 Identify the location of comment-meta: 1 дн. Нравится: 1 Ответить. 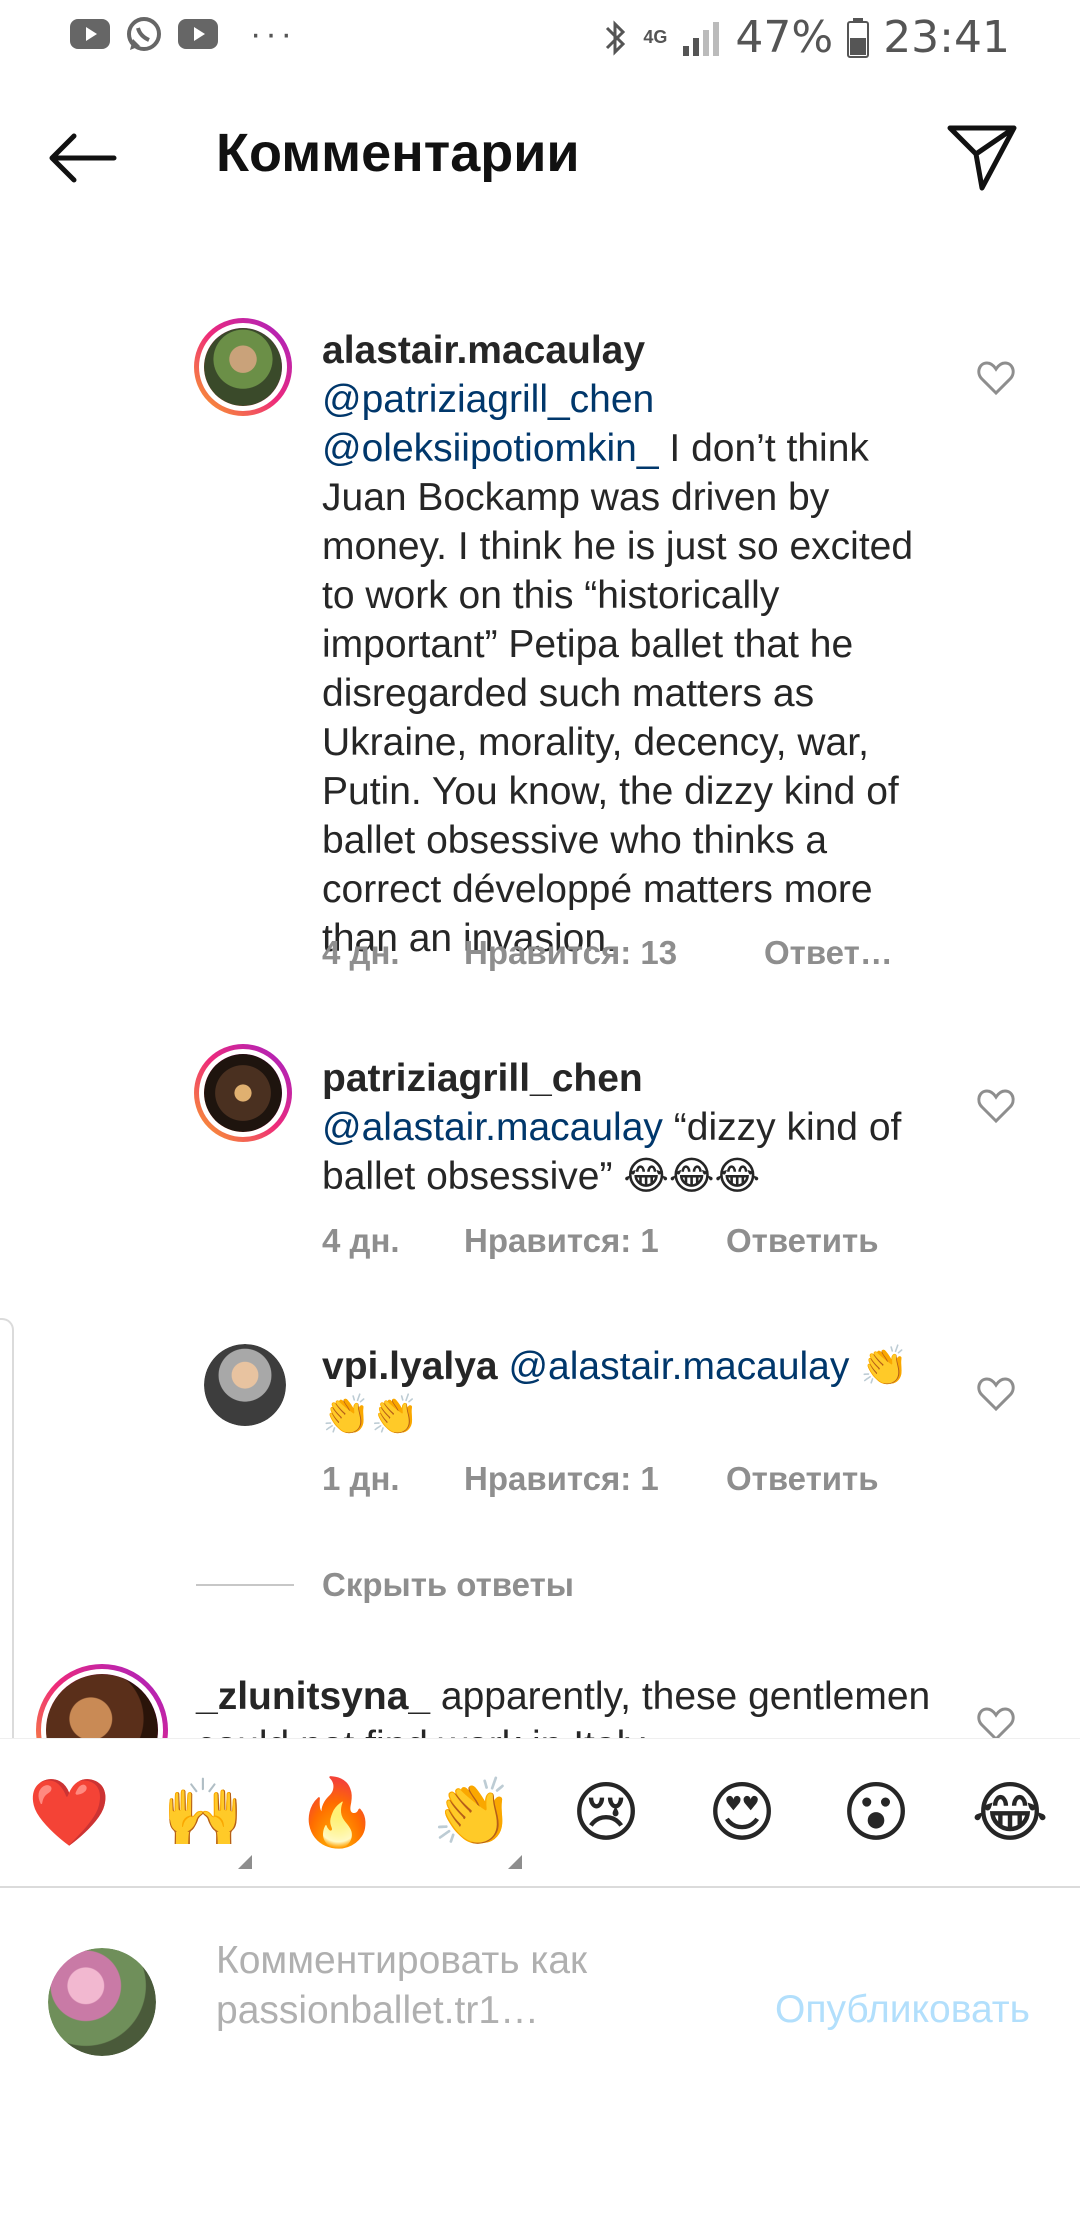
(600, 1479).